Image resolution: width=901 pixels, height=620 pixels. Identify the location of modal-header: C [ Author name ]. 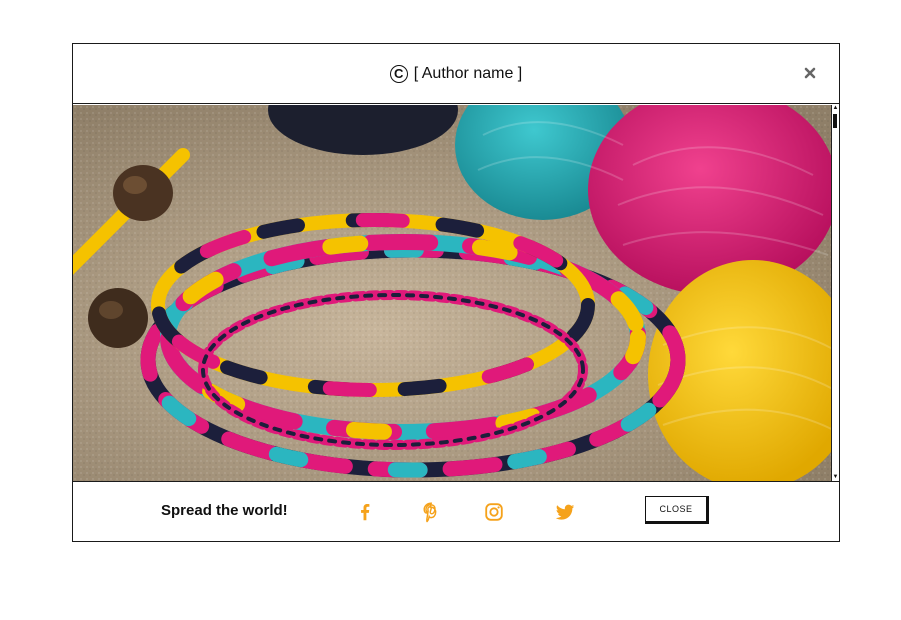
(456, 74).